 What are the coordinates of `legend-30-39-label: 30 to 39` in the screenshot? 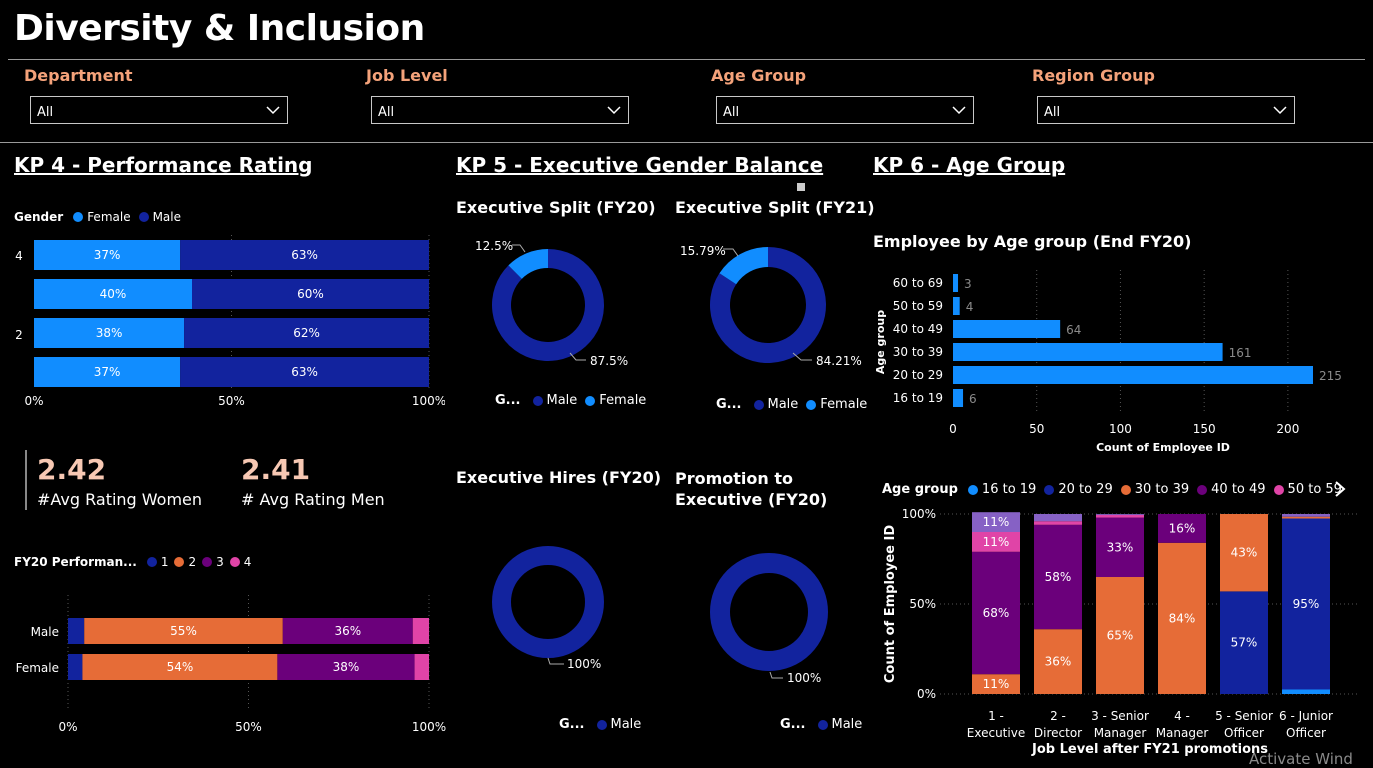 It's located at (1162, 489).